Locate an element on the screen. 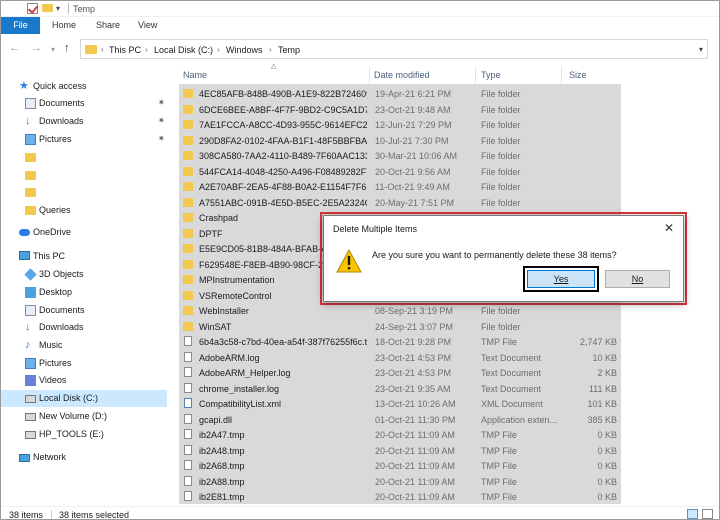 The width and height of the screenshot is (720, 520). file-date: 30-Mar-21 10:06 AM is located at coordinates (416, 156).